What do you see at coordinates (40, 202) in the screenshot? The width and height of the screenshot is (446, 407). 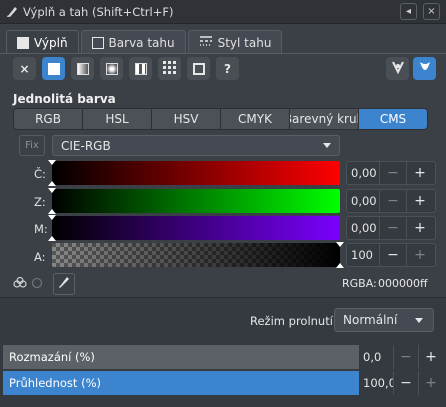 I see `slider-label-green: Z:` at bounding box center [40, 202].